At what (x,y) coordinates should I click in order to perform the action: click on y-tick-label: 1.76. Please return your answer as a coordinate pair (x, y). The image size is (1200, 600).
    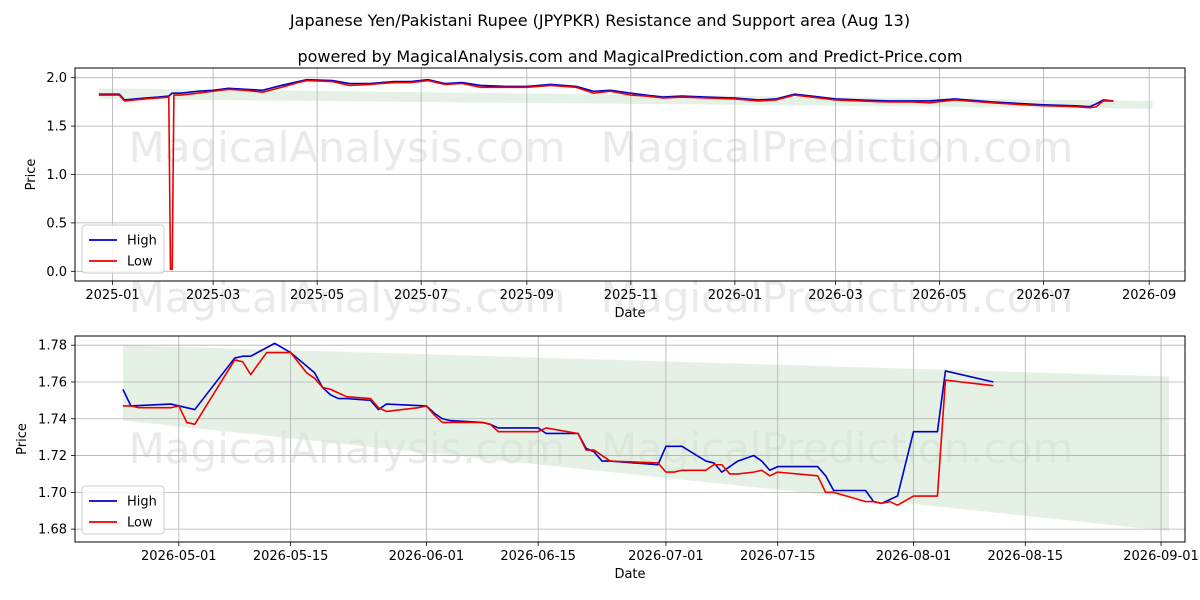
    Looking at the image, I should click on (52, 382).